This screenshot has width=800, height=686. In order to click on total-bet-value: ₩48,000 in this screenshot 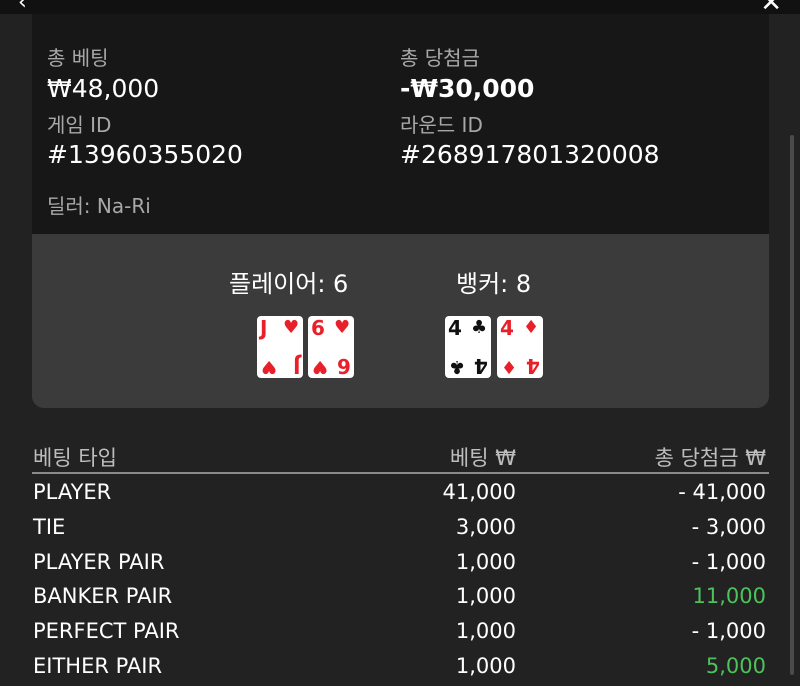, I will do `click(103, 88)`.